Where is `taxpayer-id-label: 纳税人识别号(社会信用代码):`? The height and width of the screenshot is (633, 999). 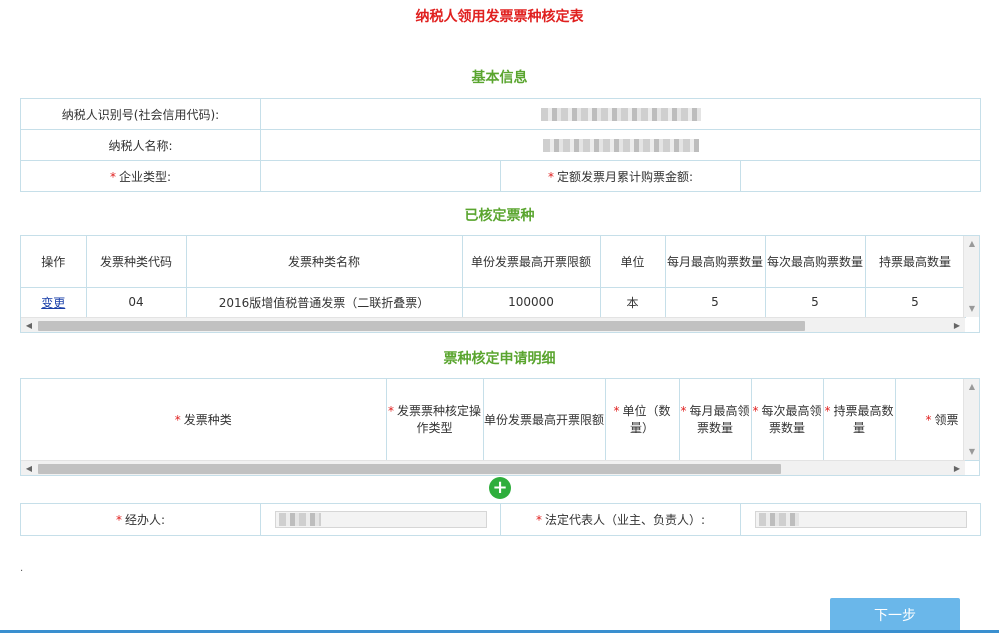 taxpayer-id-label: 纳税人识别号(社会信用代码): is located at coordinates (140, 114).